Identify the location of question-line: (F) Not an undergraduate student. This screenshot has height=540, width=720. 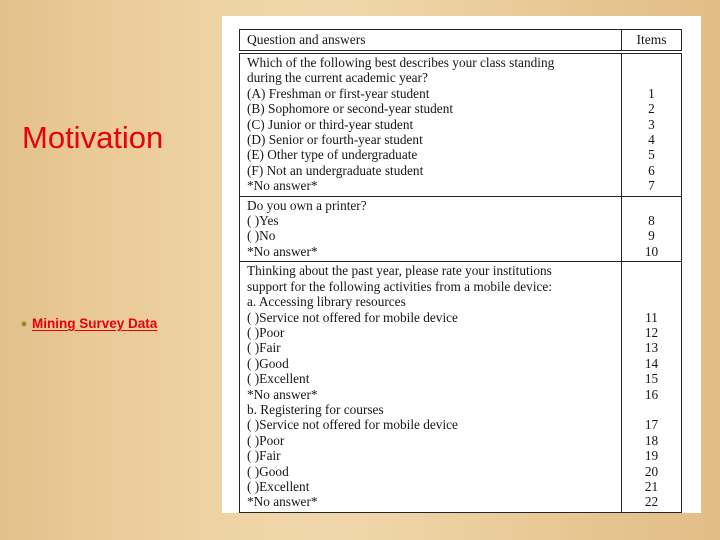
(335, 170).